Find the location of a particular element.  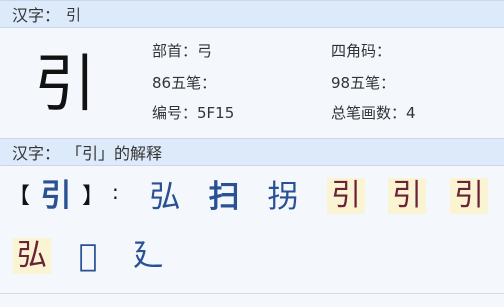

variant-char: 𥓂 is located at coordinates (88, 256).